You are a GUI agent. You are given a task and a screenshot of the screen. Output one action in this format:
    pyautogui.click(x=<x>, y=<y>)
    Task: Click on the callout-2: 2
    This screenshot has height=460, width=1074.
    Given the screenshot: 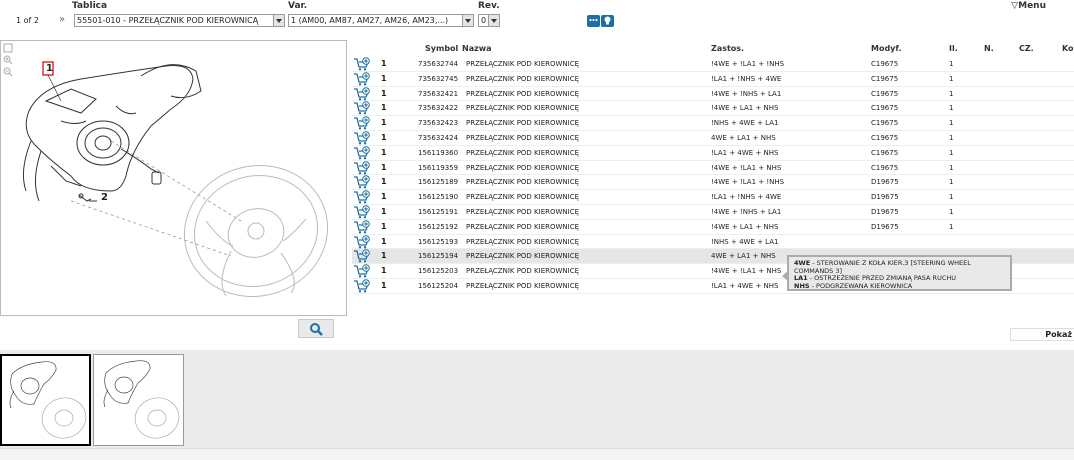 What is the action you would take?
    pyautogui.click(x=104, y=197)
    